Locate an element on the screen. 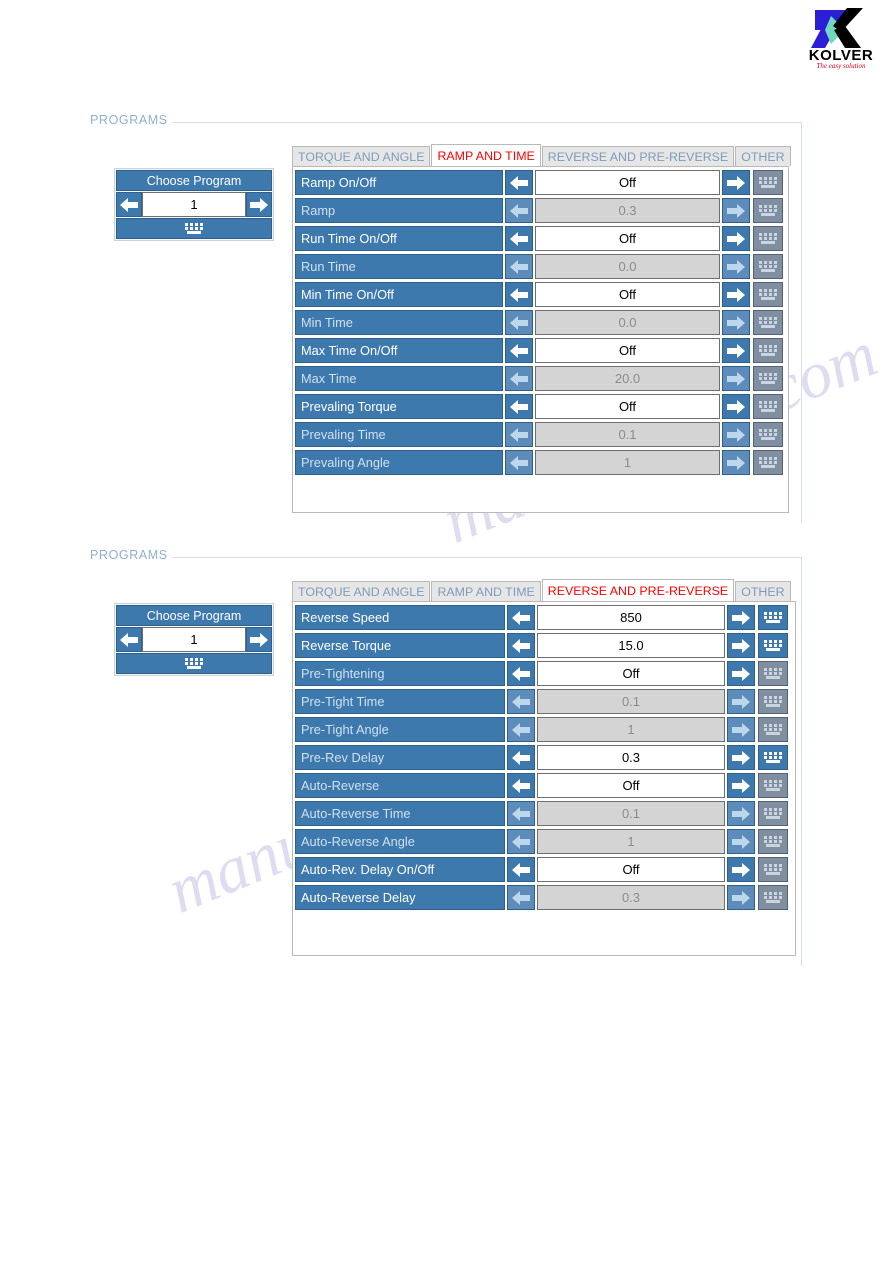 The height and width of the screenshot is (1263, 893). program-number-field-1: 1 is located at coordinates (194, 204).